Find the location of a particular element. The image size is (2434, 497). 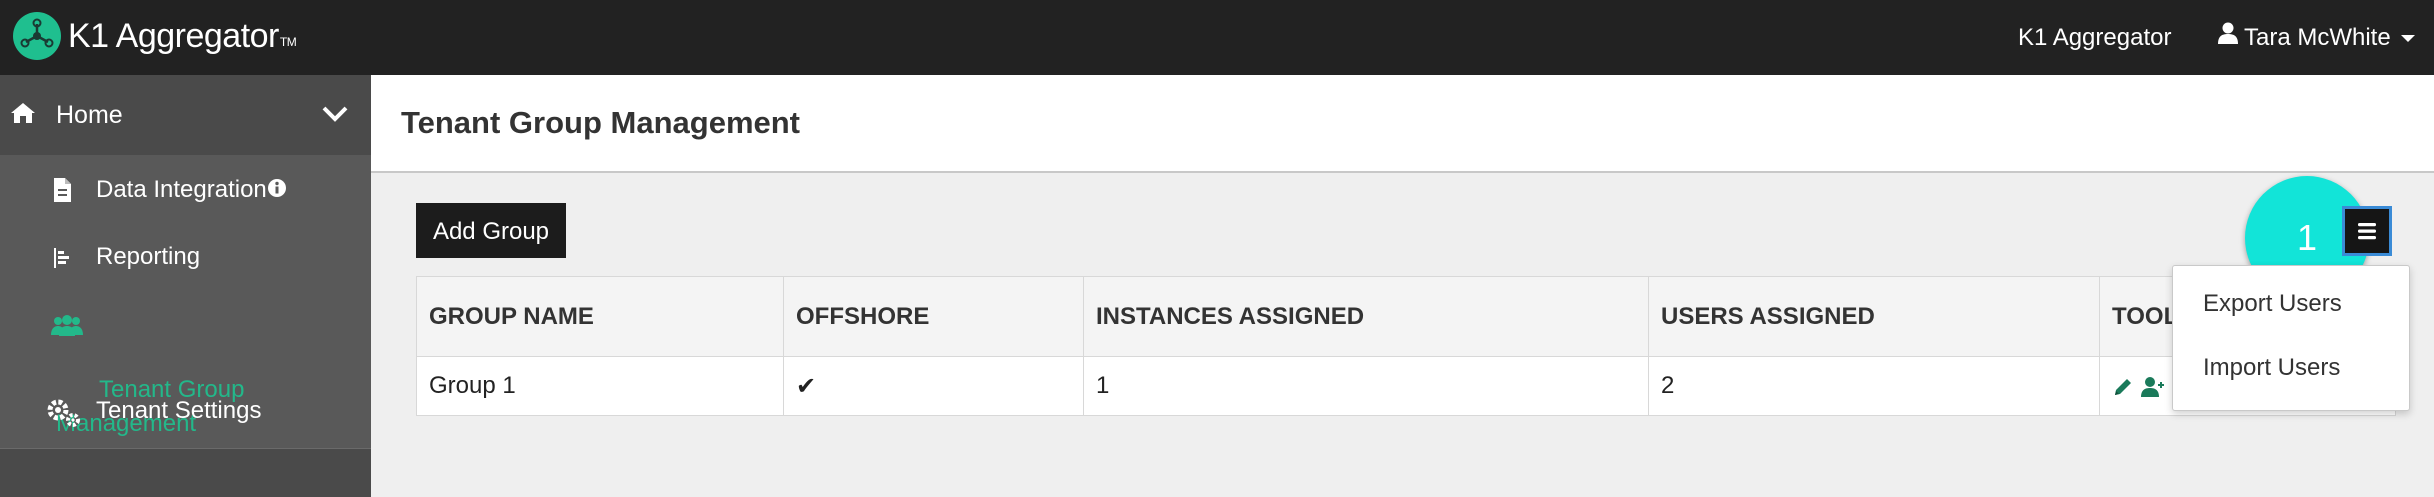

assign-user-icon is located at coordinates (2152, 387).